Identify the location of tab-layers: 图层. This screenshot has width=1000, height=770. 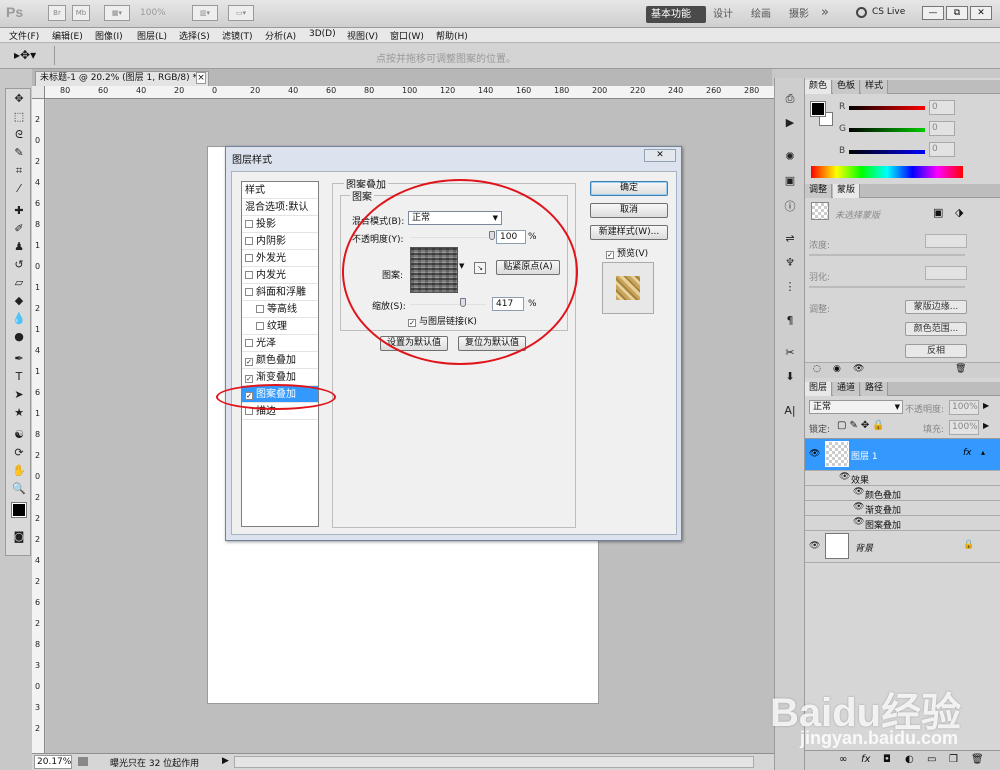
(819, 389).